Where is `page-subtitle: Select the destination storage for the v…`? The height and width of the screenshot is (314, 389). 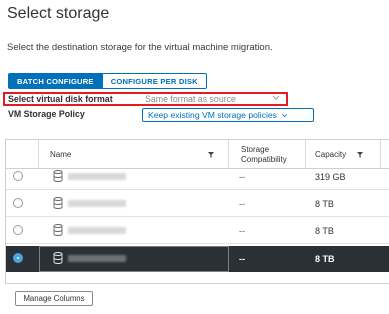 page-subtitle: Select the destination storage for the v… is located at coordinates (140, 47).